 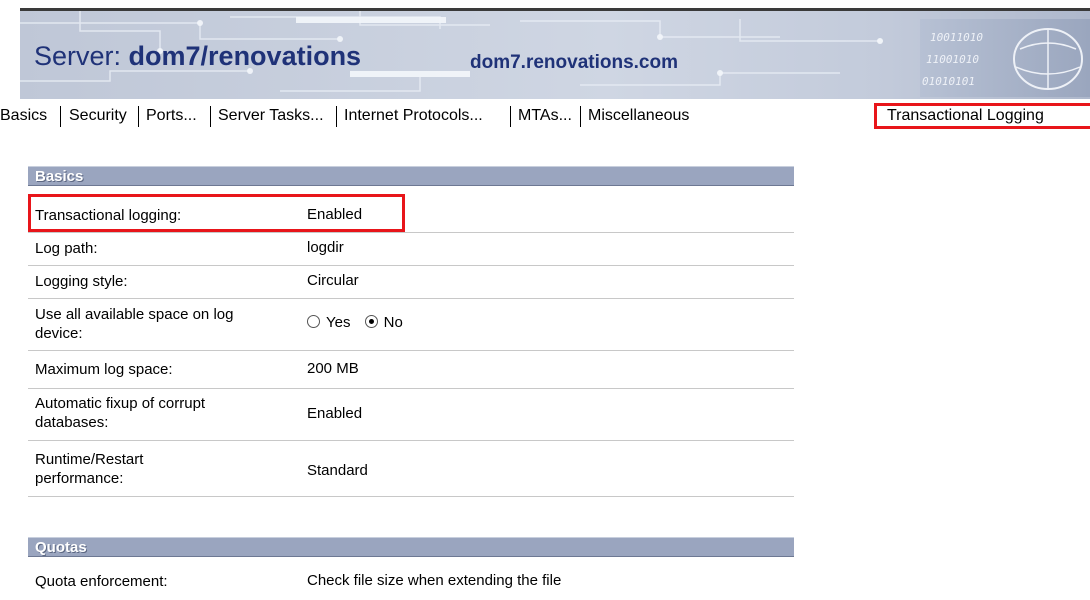 I want to click on auto-fixup-value: Enabled, so click(x=335, y=413).